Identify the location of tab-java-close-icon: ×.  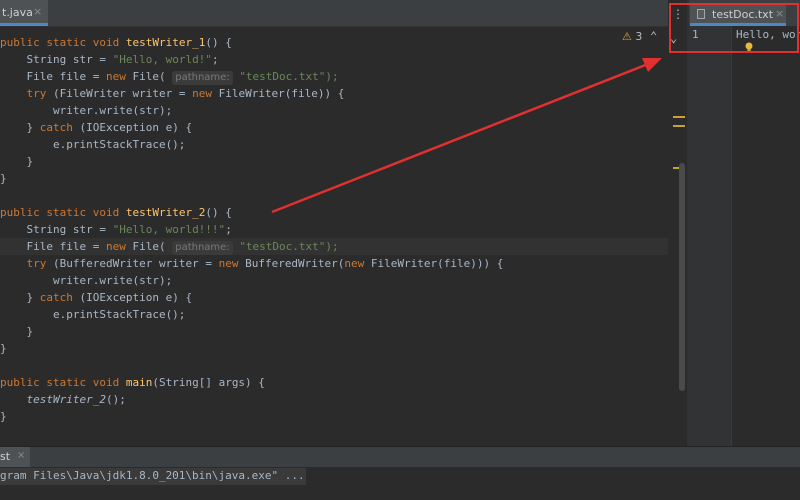
(37, 11).